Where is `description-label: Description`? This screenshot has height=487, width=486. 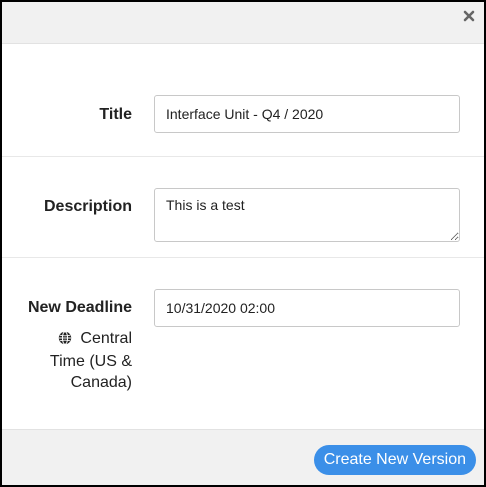 description-label: Description is located at coordinates (87, 206).